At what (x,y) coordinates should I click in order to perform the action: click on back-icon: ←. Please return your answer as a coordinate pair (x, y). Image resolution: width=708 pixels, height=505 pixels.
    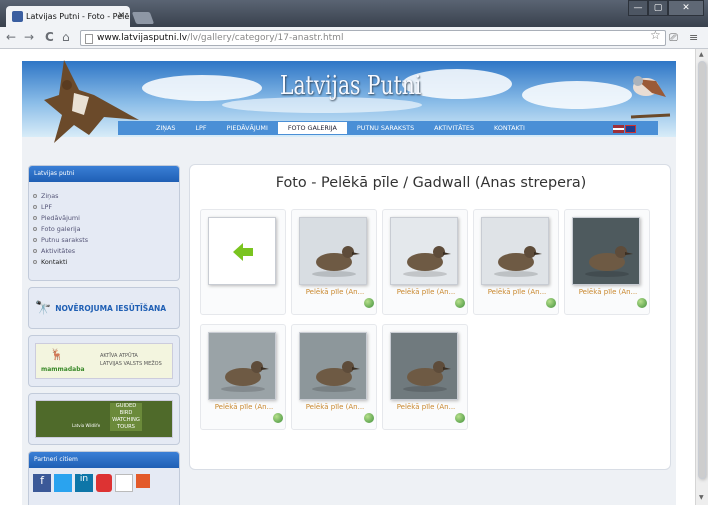
    Looking at the image, I should click on (11, 37).